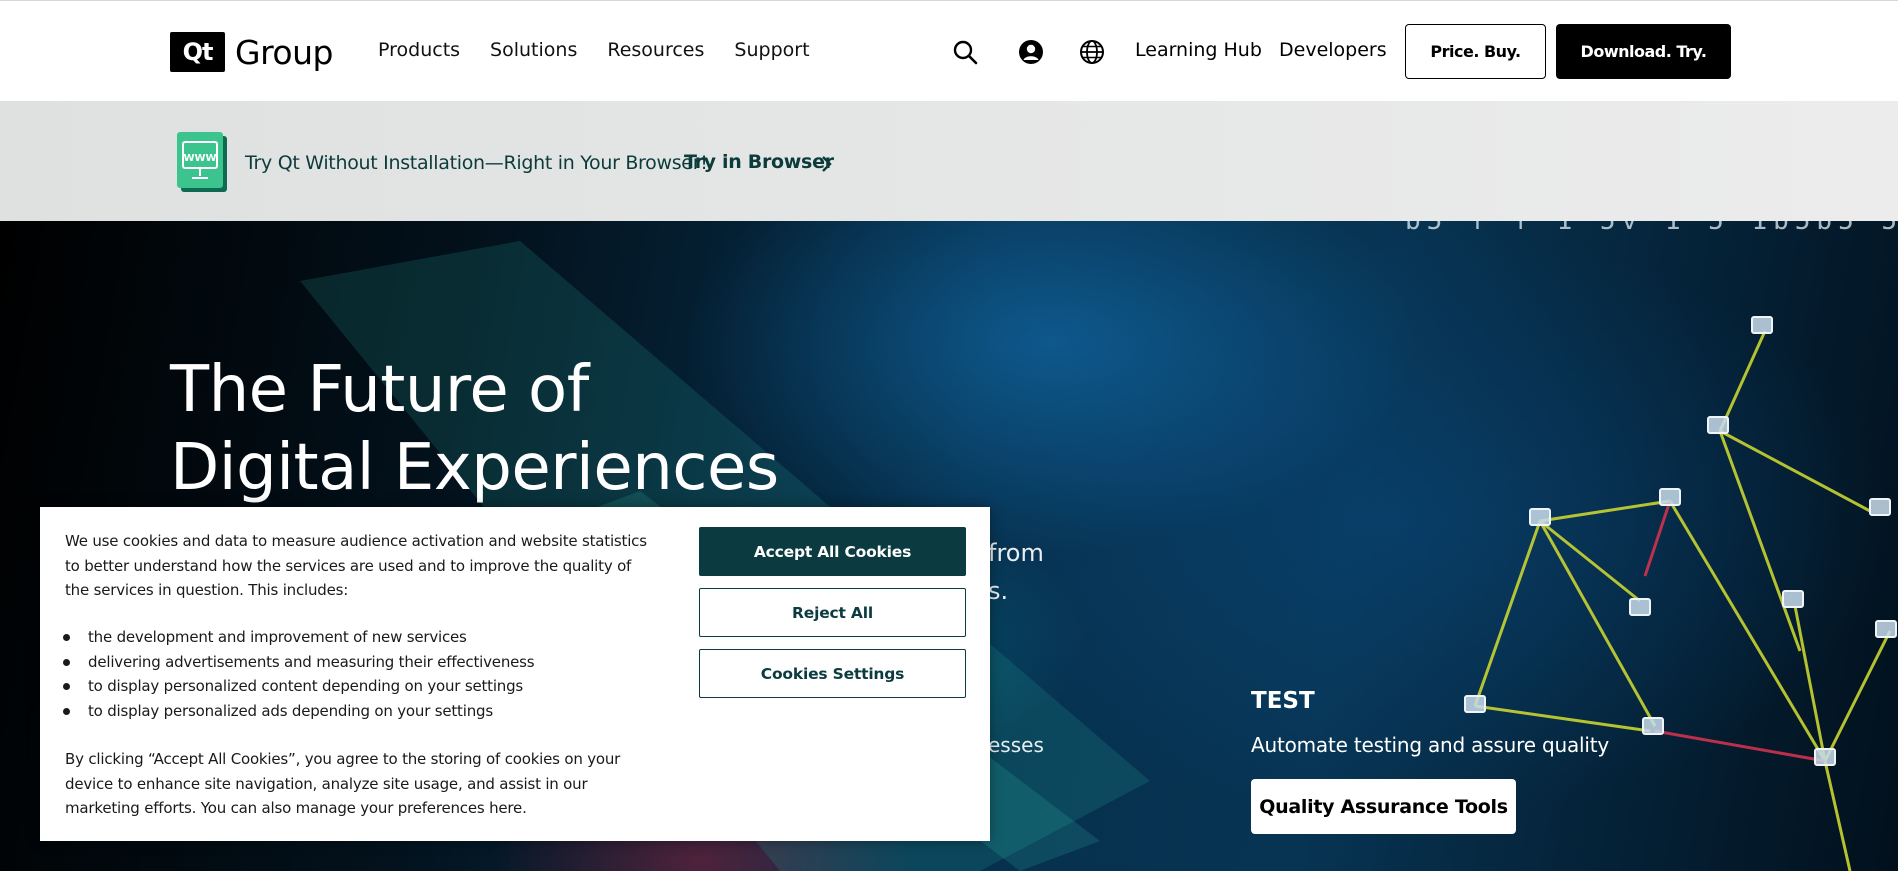 This screenshot has height=871, width=1898. I want to click on hero-column-fragment: esses, so click(1016, 745).